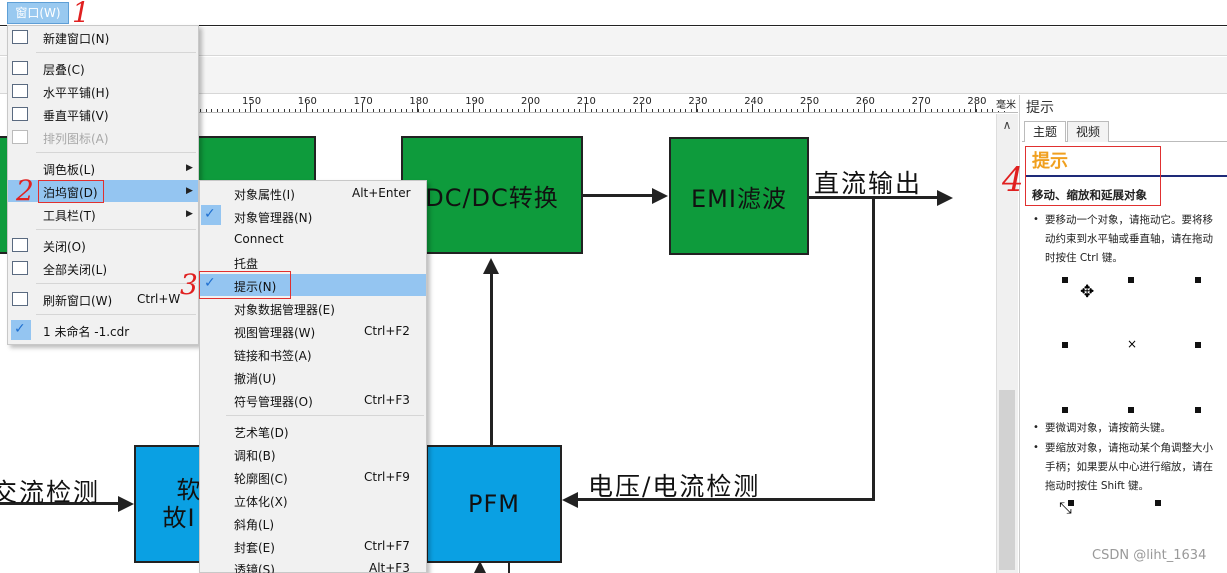 The image size is (1227, 573). I want to click on window-menu-button: 窗口(W), so click(38, 13).